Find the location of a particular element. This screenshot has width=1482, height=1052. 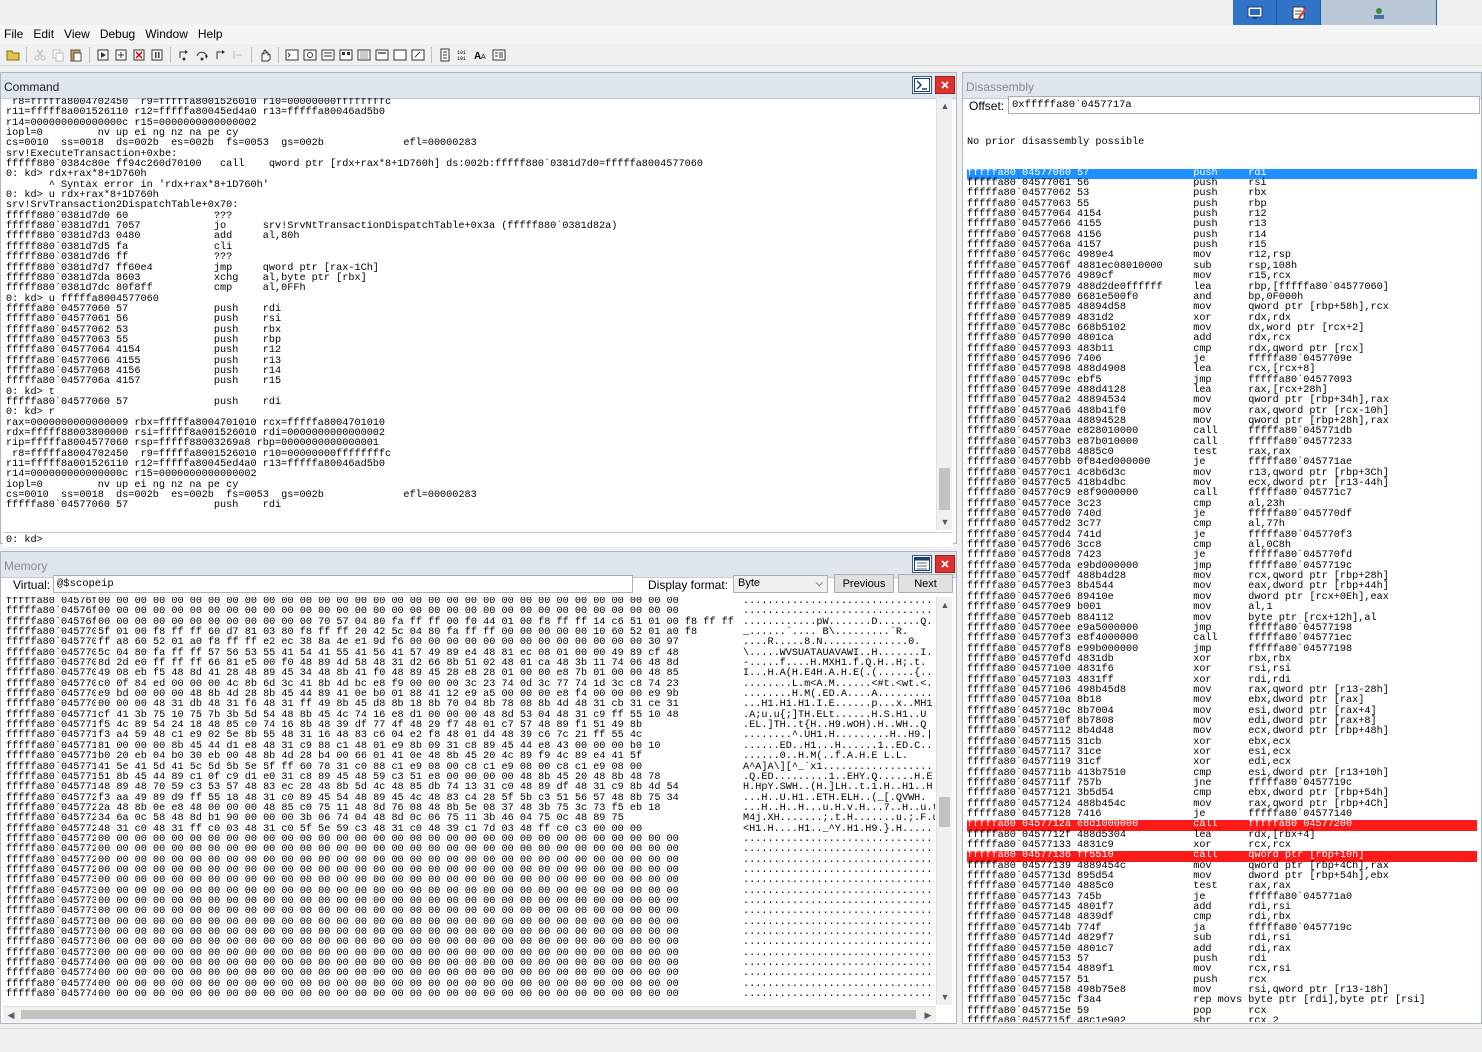

taskbar-icons is located at coordinates (1335, 12).